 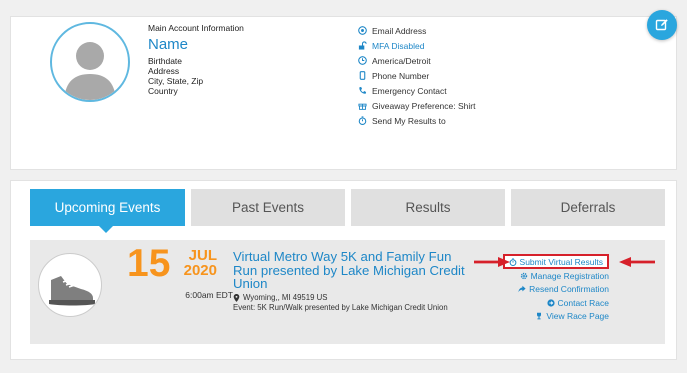 What do you see at coordinates (168, 44) in the screenshot?
I see `account-name: Name` at bounding box center [168, 44].